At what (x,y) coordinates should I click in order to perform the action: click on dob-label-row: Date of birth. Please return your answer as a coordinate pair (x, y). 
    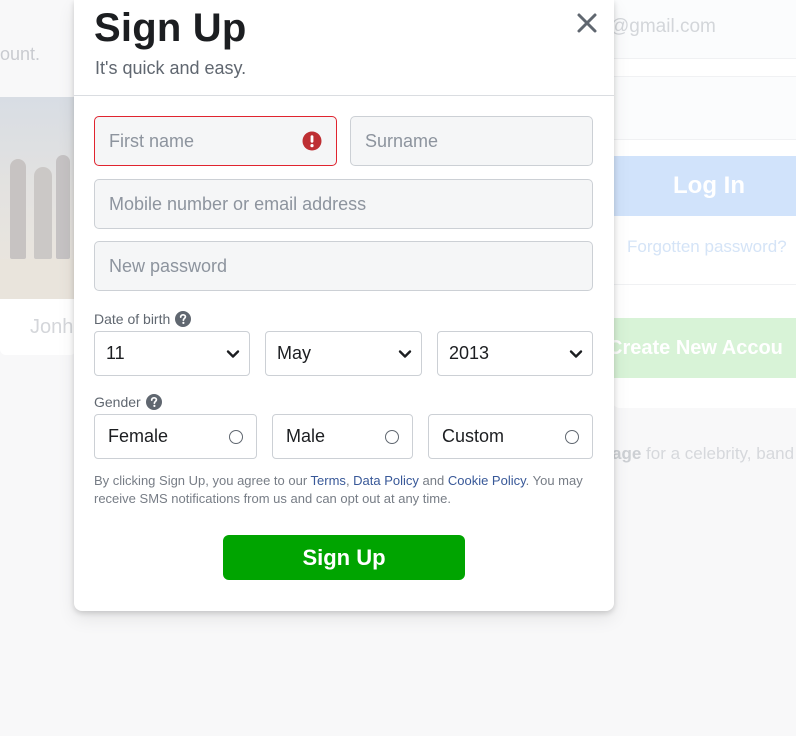
    Looking at the image, I should click on (143, 319).